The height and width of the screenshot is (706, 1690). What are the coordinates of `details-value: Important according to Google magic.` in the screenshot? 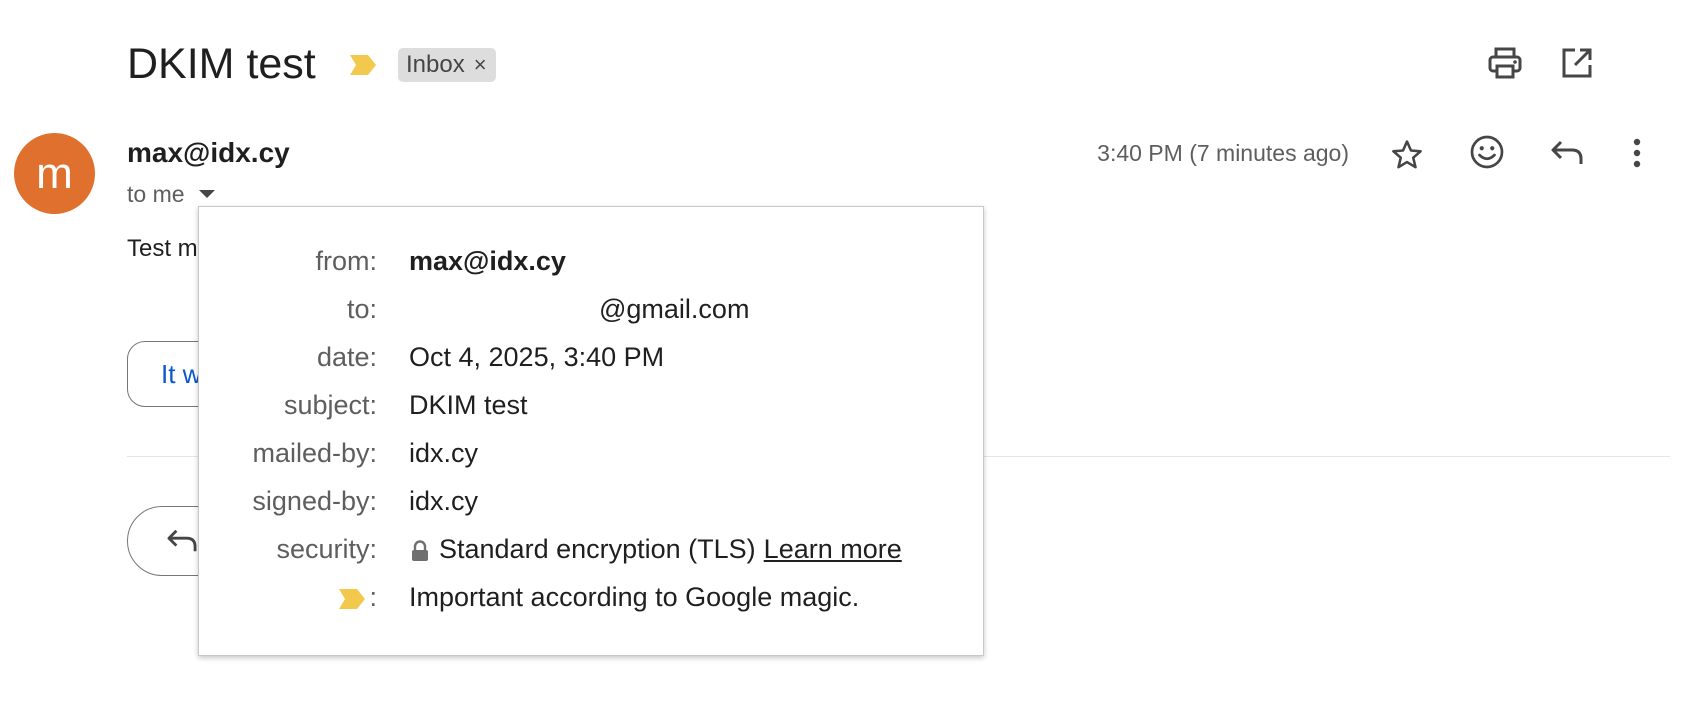 It's located at (634, 597).